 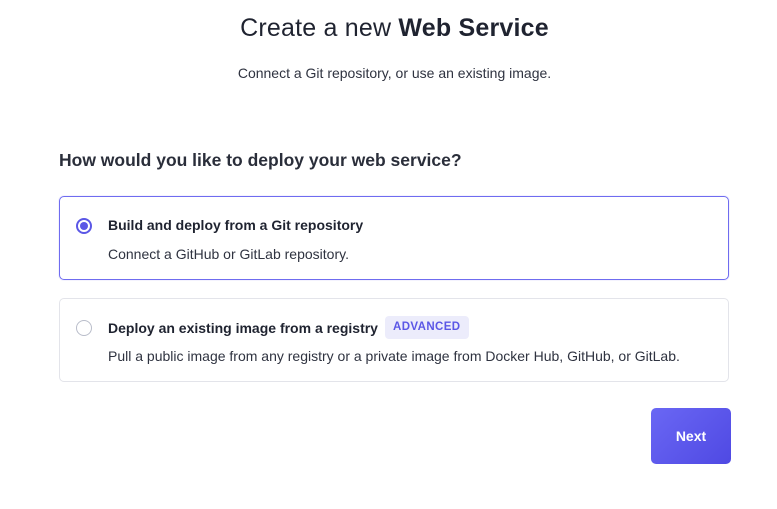 I want to click on radio-existing-image, so click(x=84, y=328).